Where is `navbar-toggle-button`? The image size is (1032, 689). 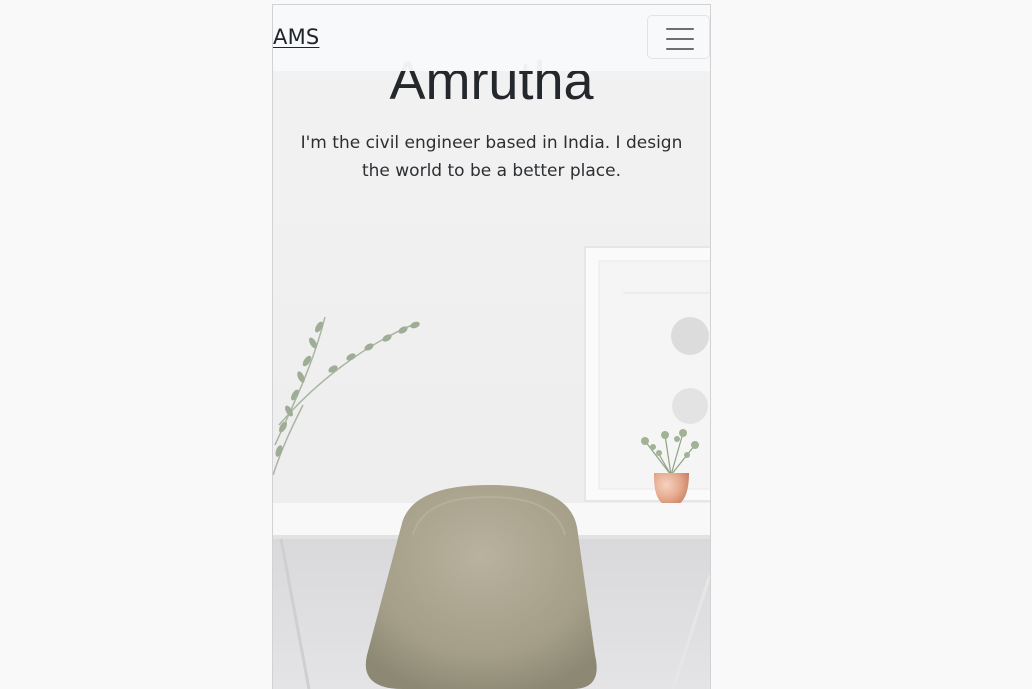 navbar-toggle-button is located at coordinates (678, 37).